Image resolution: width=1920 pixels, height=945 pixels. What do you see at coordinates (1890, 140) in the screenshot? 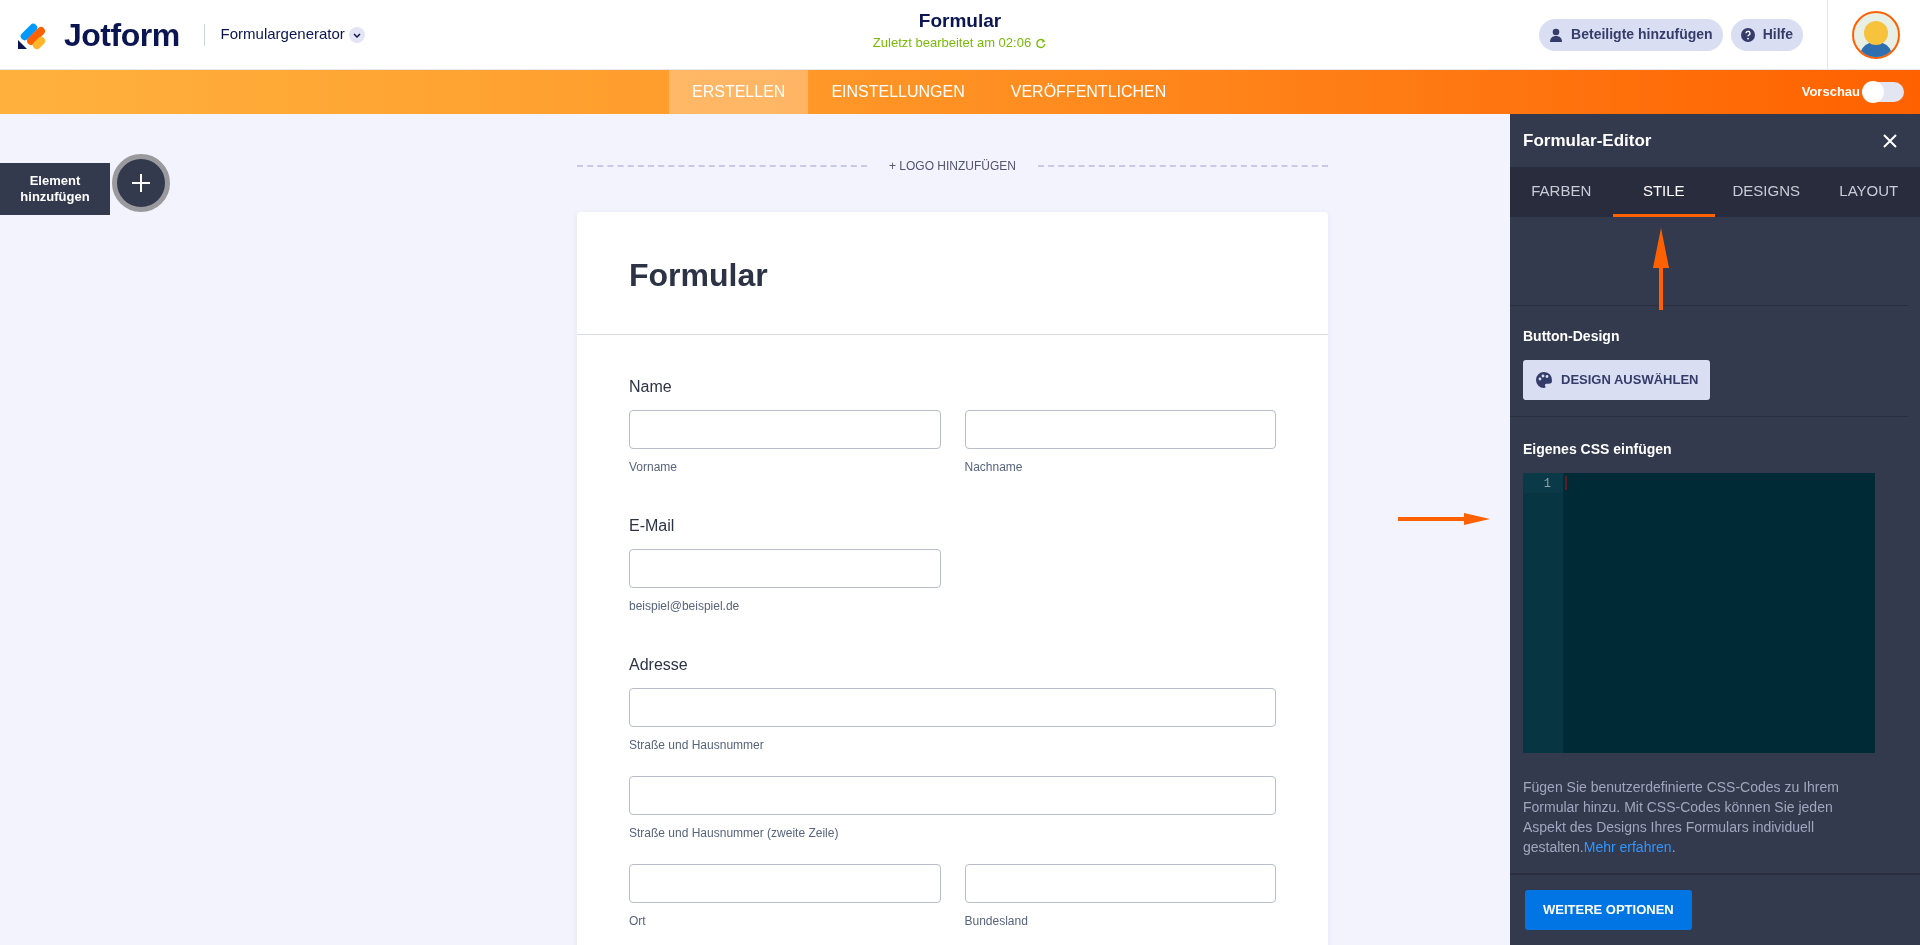
I see `close-icon` at bounding box center [1890, 140].